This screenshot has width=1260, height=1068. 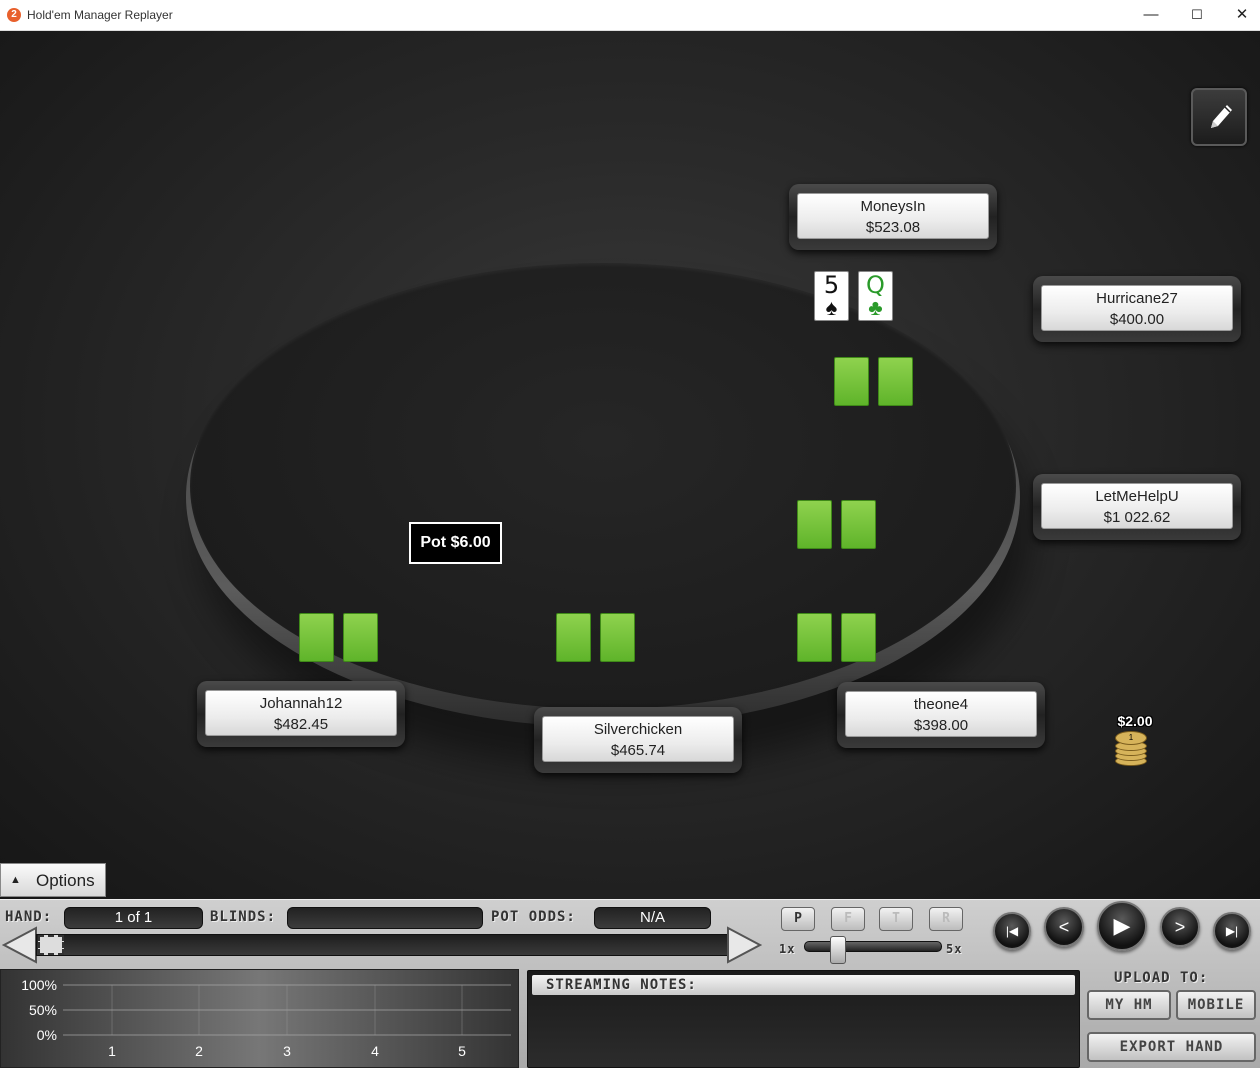 I want to click on upload-my-hm-button: MY HM, so click(x=1129, y=1005).